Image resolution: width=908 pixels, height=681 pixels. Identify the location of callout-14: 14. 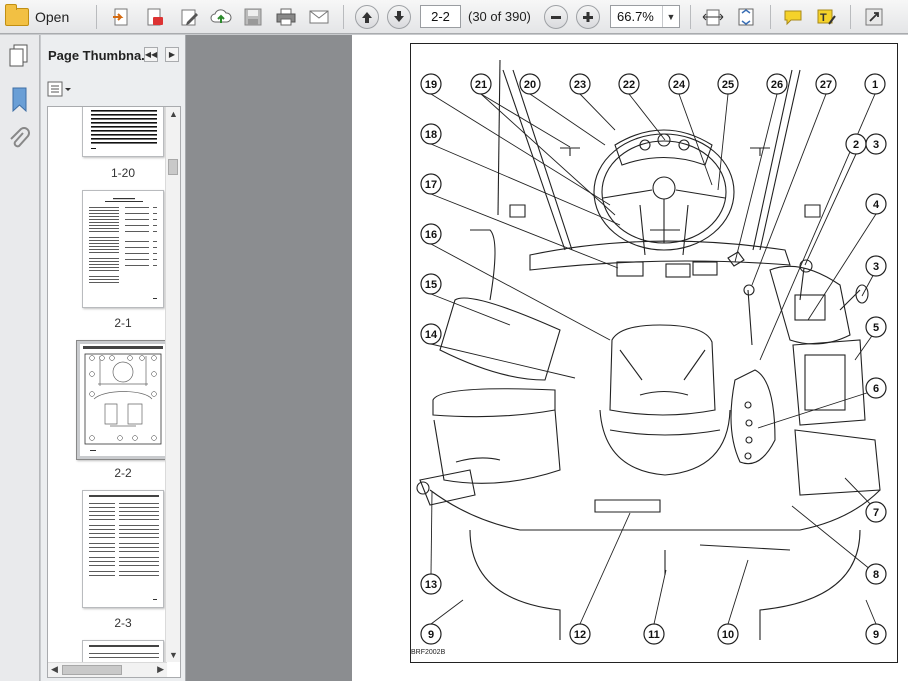
(431, 334).